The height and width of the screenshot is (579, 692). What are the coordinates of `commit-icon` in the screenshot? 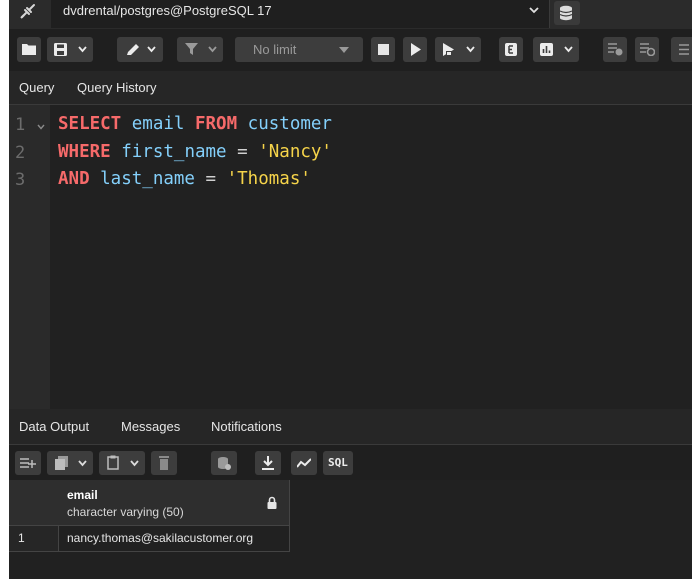 It's located at (615, 49).